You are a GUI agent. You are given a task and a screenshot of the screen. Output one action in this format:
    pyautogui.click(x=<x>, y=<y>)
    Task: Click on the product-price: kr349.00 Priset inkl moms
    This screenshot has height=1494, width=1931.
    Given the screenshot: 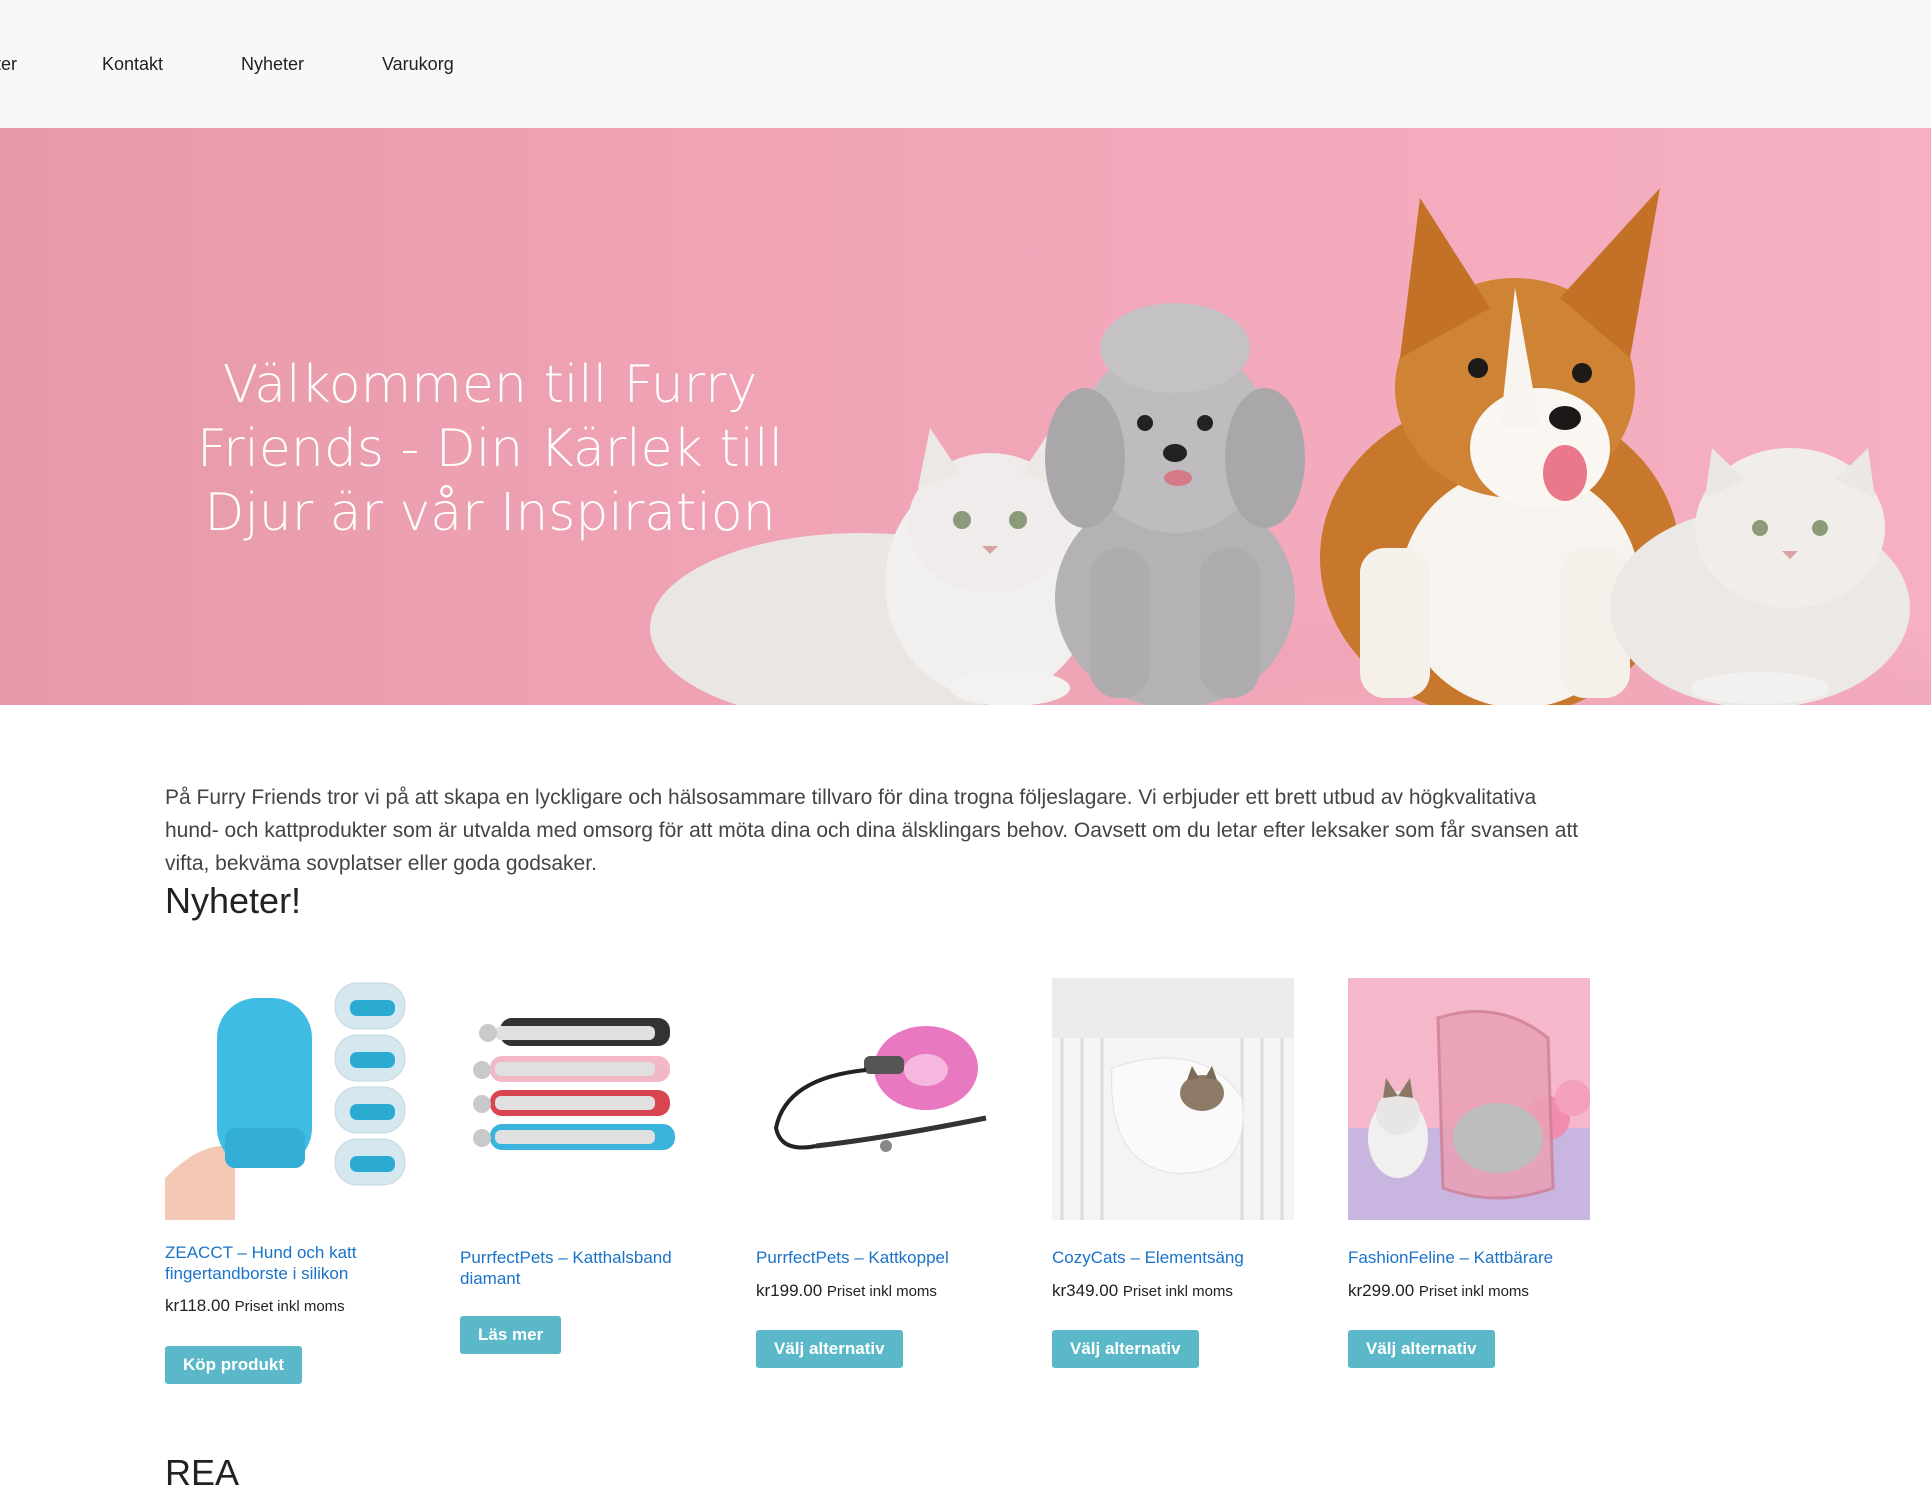 What is the action you would take?
    pyautogui.click(x=1142, y=1291)
    